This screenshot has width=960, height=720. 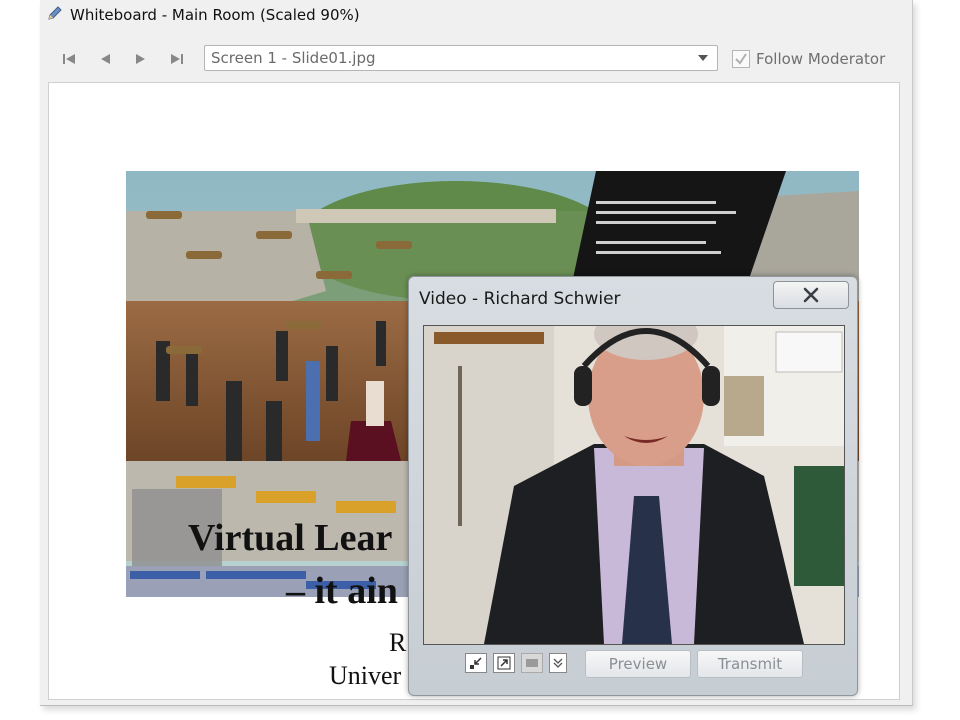 What do you see at coordinates (105, 59) in the screenshot?
I see `prev-slide-icon` at bounding box center [105, 59].